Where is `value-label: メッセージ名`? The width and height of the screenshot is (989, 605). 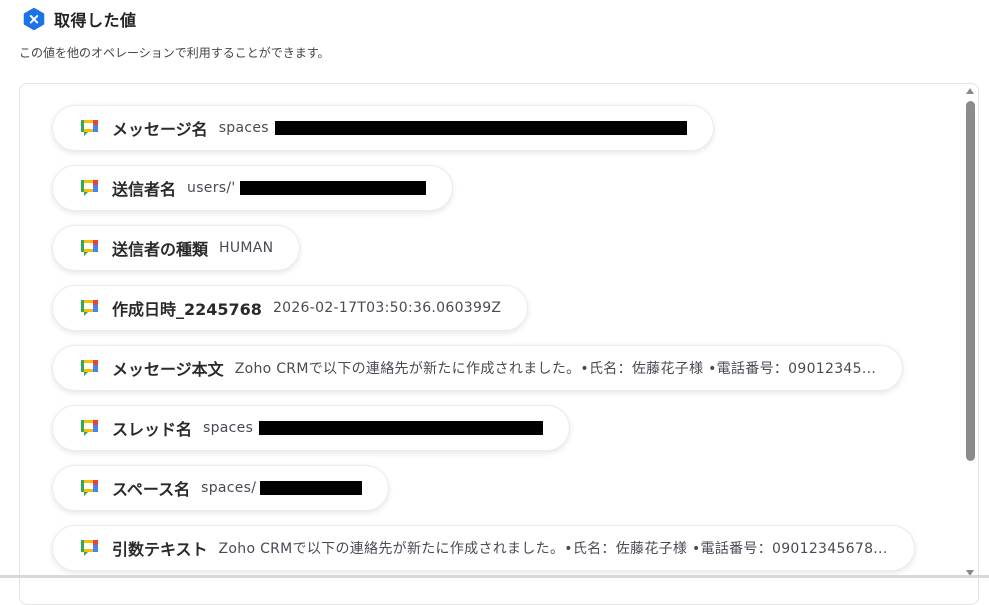 value-label: メッセージ名 is located at coordinates (160, 129).